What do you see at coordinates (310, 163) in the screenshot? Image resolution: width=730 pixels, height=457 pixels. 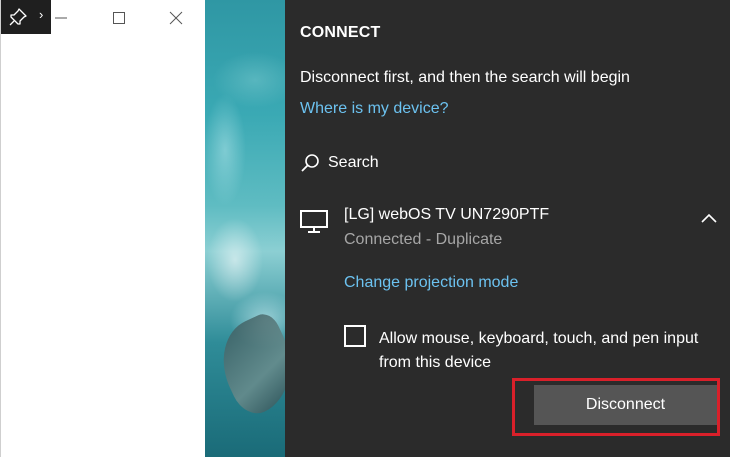 I see `search-icon` at bounding box center [310, 163].